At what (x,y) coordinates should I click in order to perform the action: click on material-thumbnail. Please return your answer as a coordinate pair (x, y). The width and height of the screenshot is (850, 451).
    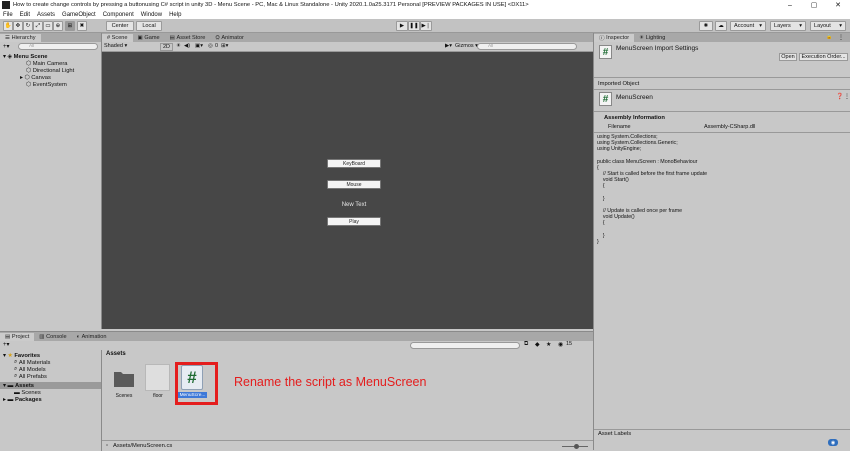
    Looking at the image, I should click on (157, 377).